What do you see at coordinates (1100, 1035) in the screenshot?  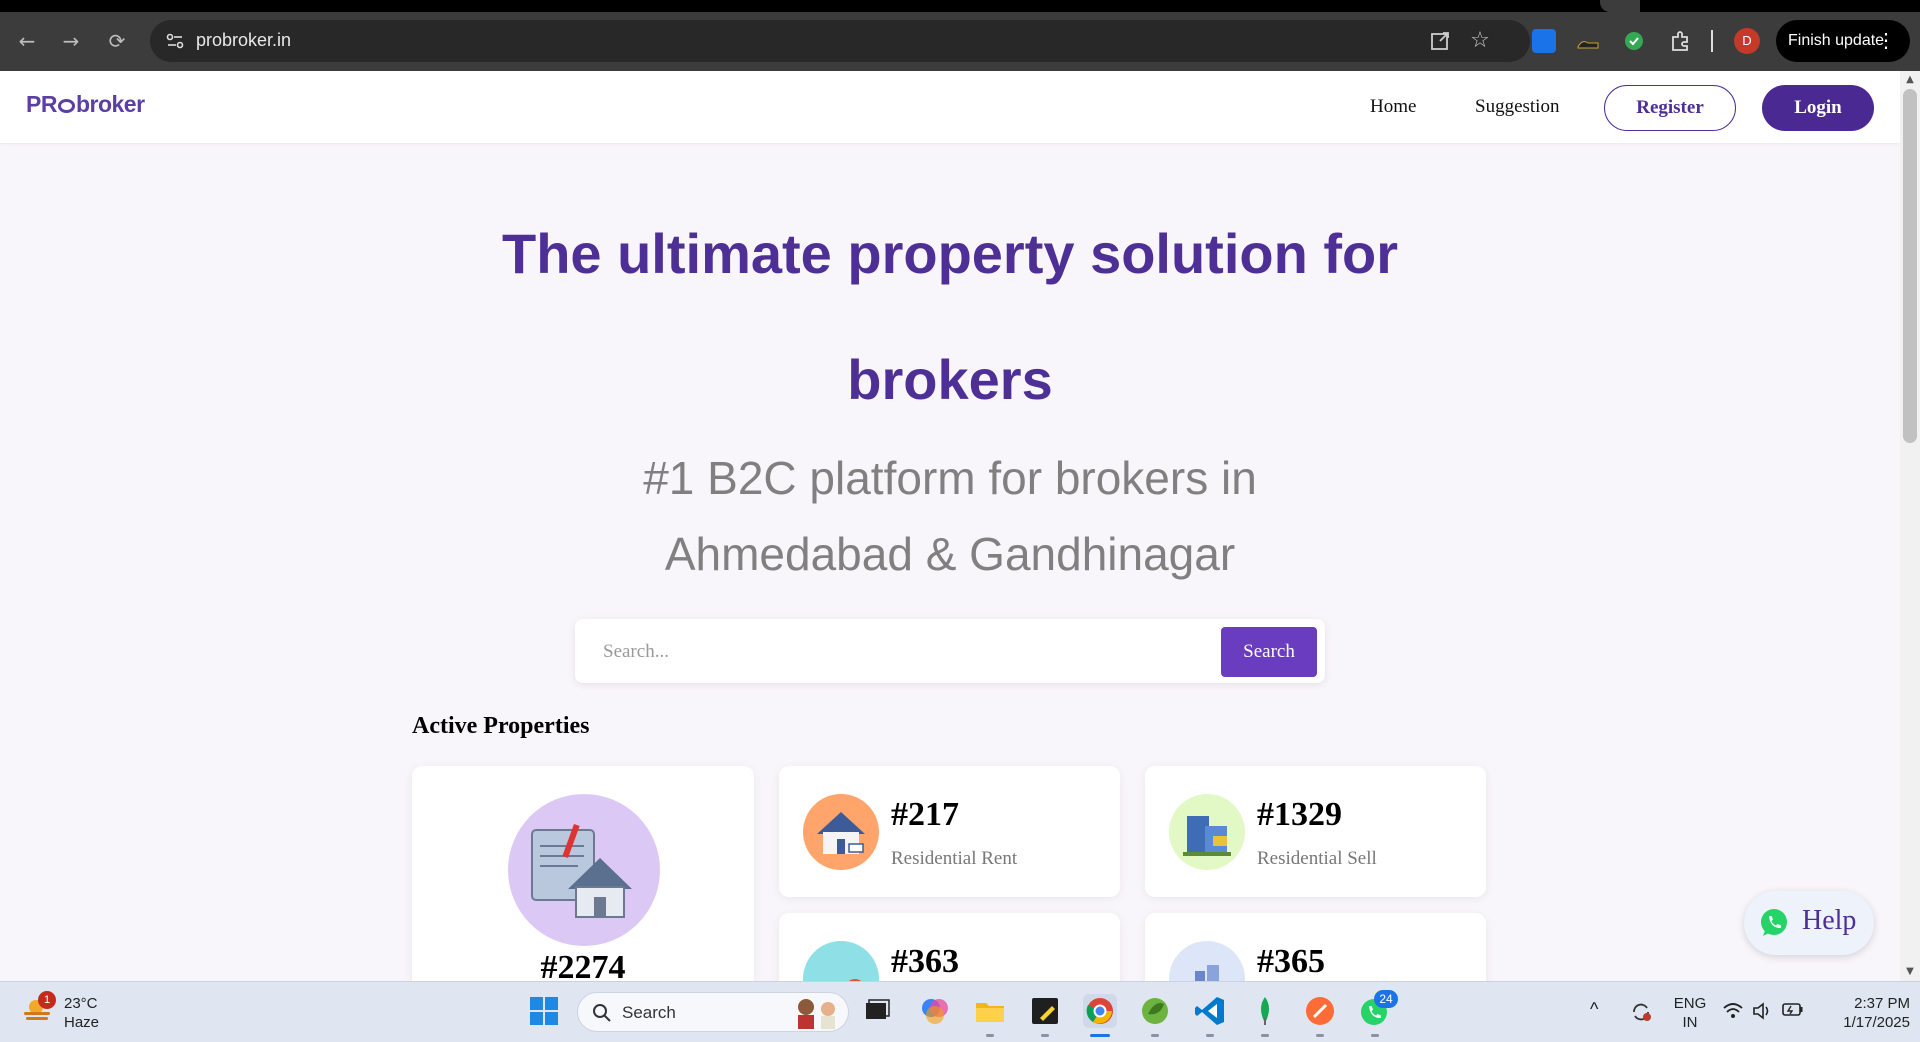 I see `active-app-indicator` at bounding box center [1100, 1035].